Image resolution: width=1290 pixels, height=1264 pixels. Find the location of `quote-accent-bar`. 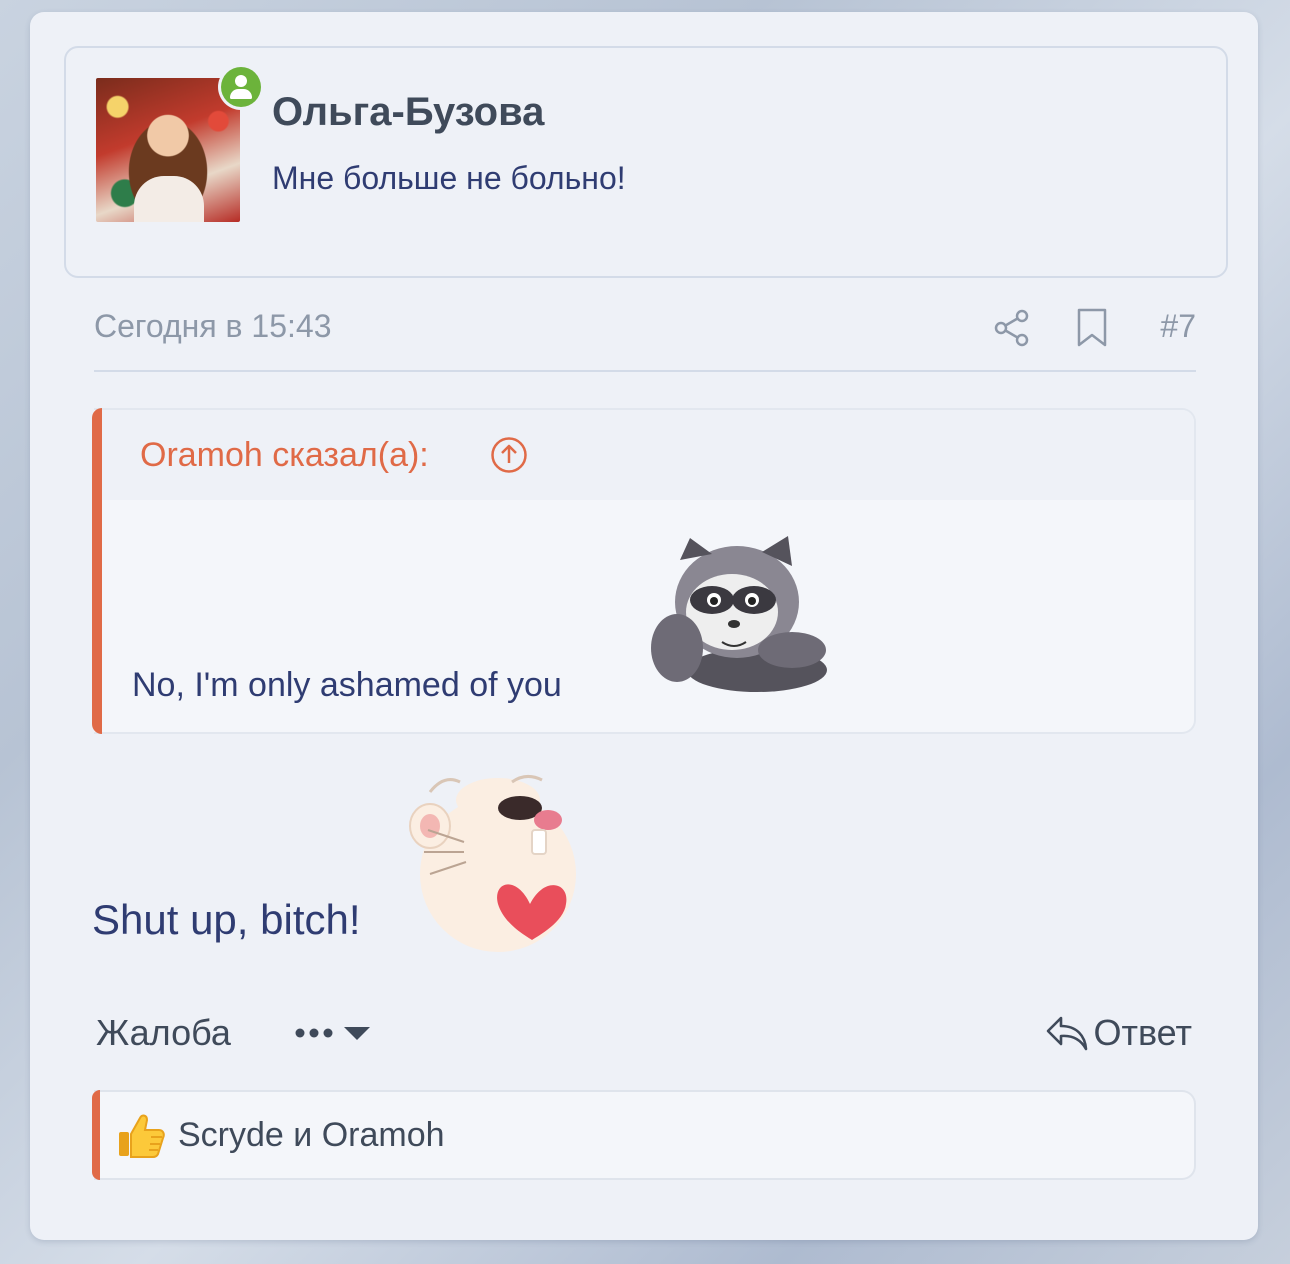

quote-accent-bar is located at coordinates (97, 571).